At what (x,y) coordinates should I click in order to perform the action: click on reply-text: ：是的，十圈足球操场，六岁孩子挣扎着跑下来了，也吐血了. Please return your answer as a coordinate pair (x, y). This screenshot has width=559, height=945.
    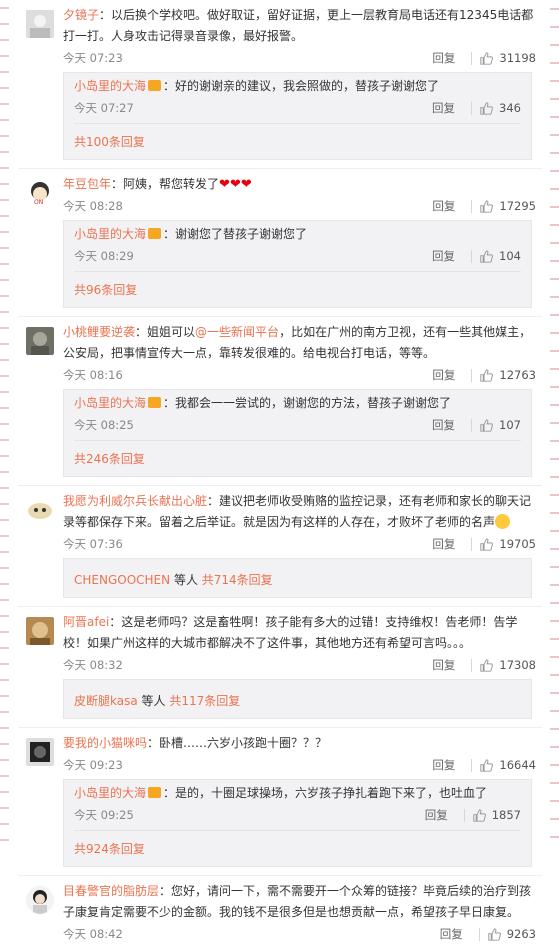
    Looking at the image, I should click on (325, 793).